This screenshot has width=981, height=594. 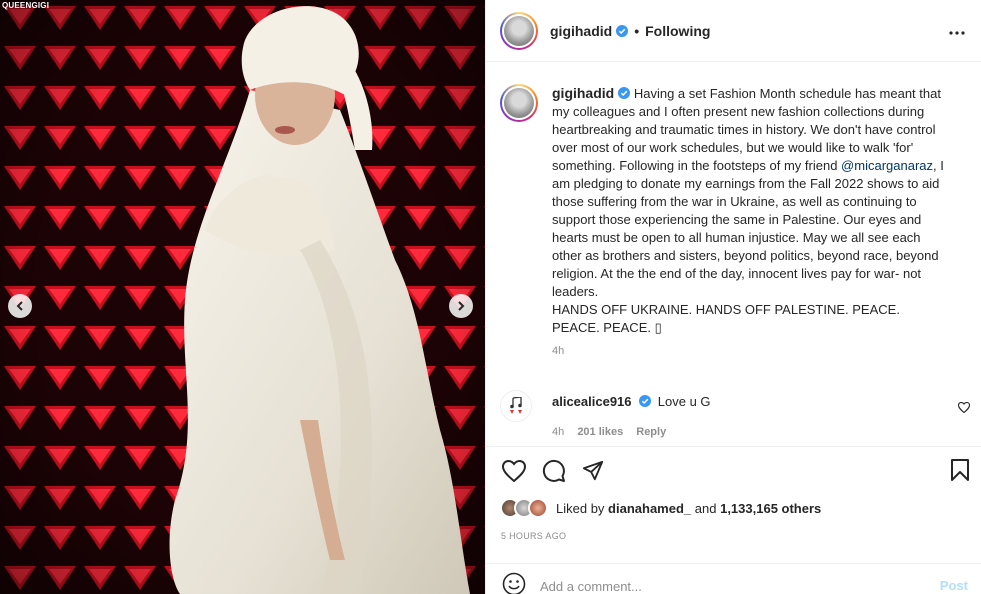 What do you see at coordinates (558, 432) in the screenshot?
I see `comment-time: 4h` at bounding box center [558, 432].